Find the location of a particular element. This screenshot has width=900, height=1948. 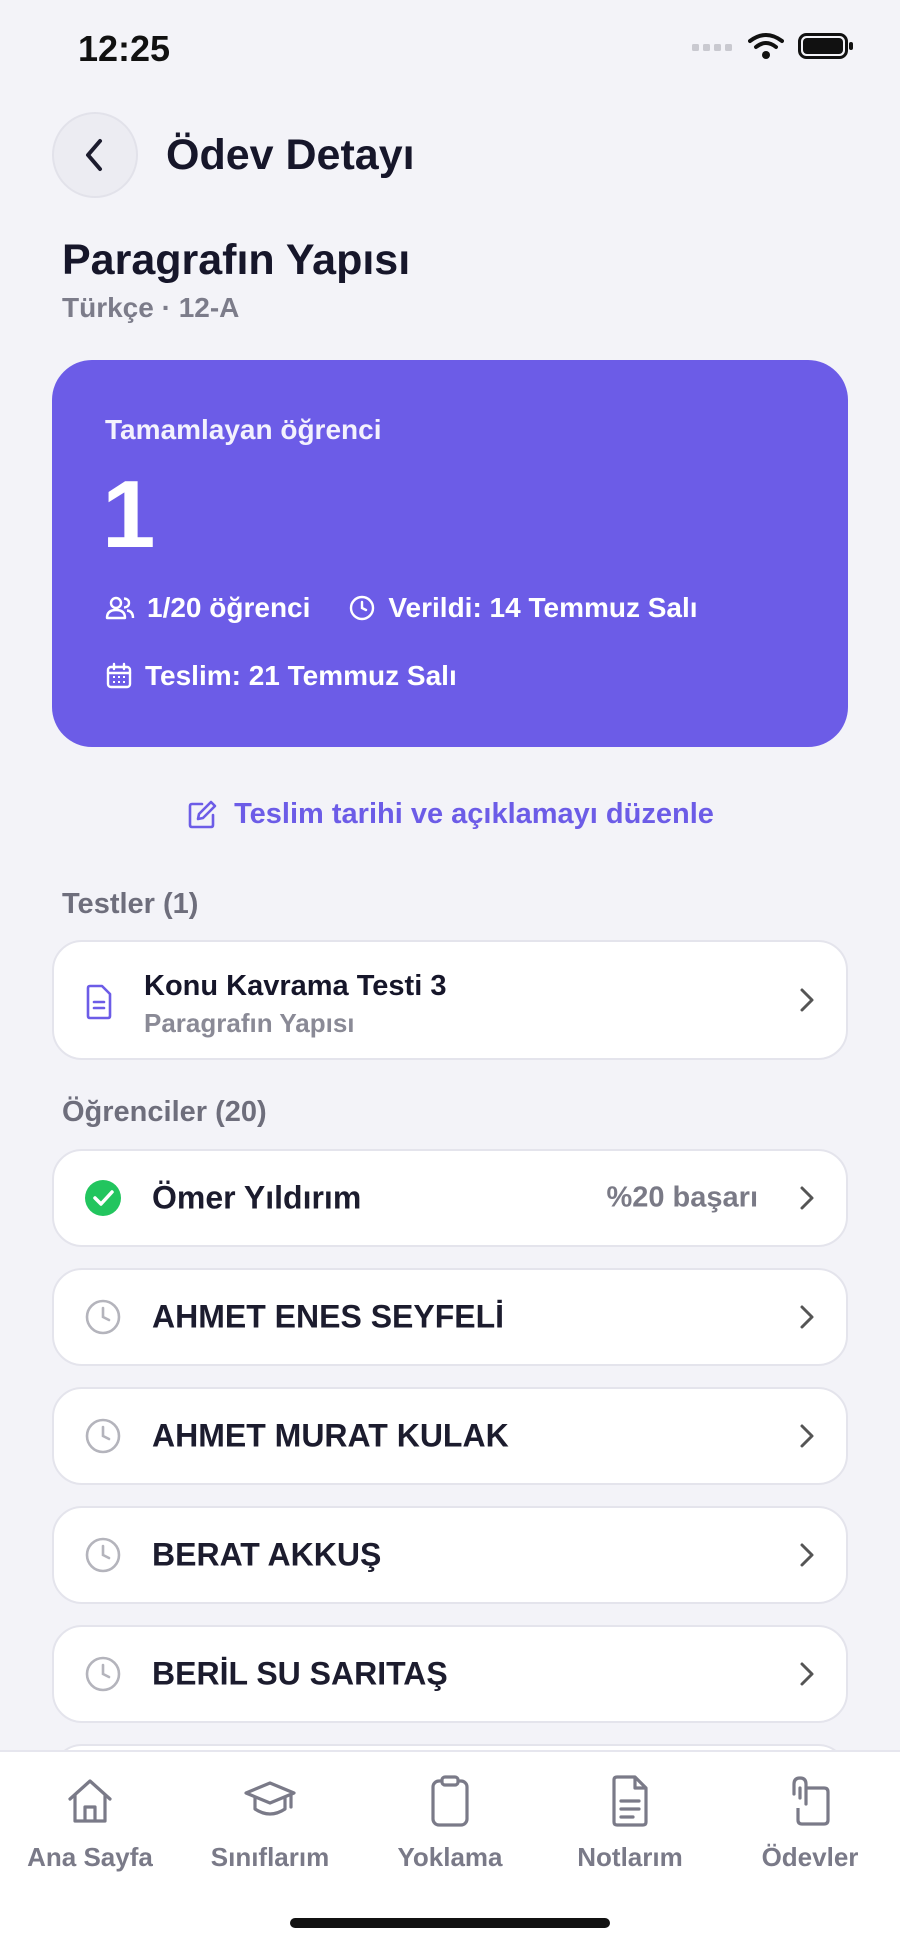

check-circle-icon is located at coordinates (103, 1198).